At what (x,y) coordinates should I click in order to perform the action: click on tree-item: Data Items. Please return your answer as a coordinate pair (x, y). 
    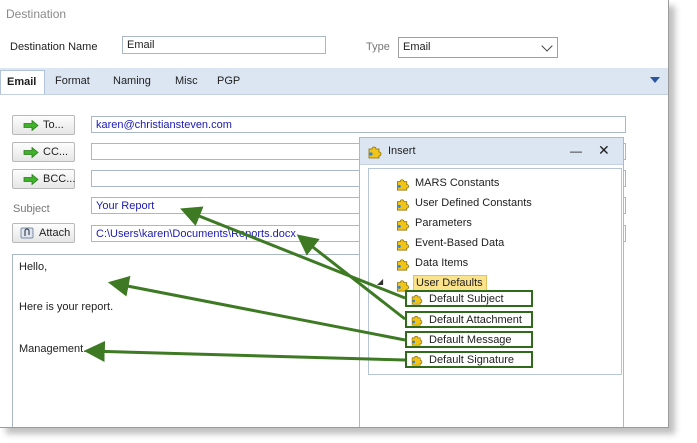
    Looking at the image, I should click on (441, 263).